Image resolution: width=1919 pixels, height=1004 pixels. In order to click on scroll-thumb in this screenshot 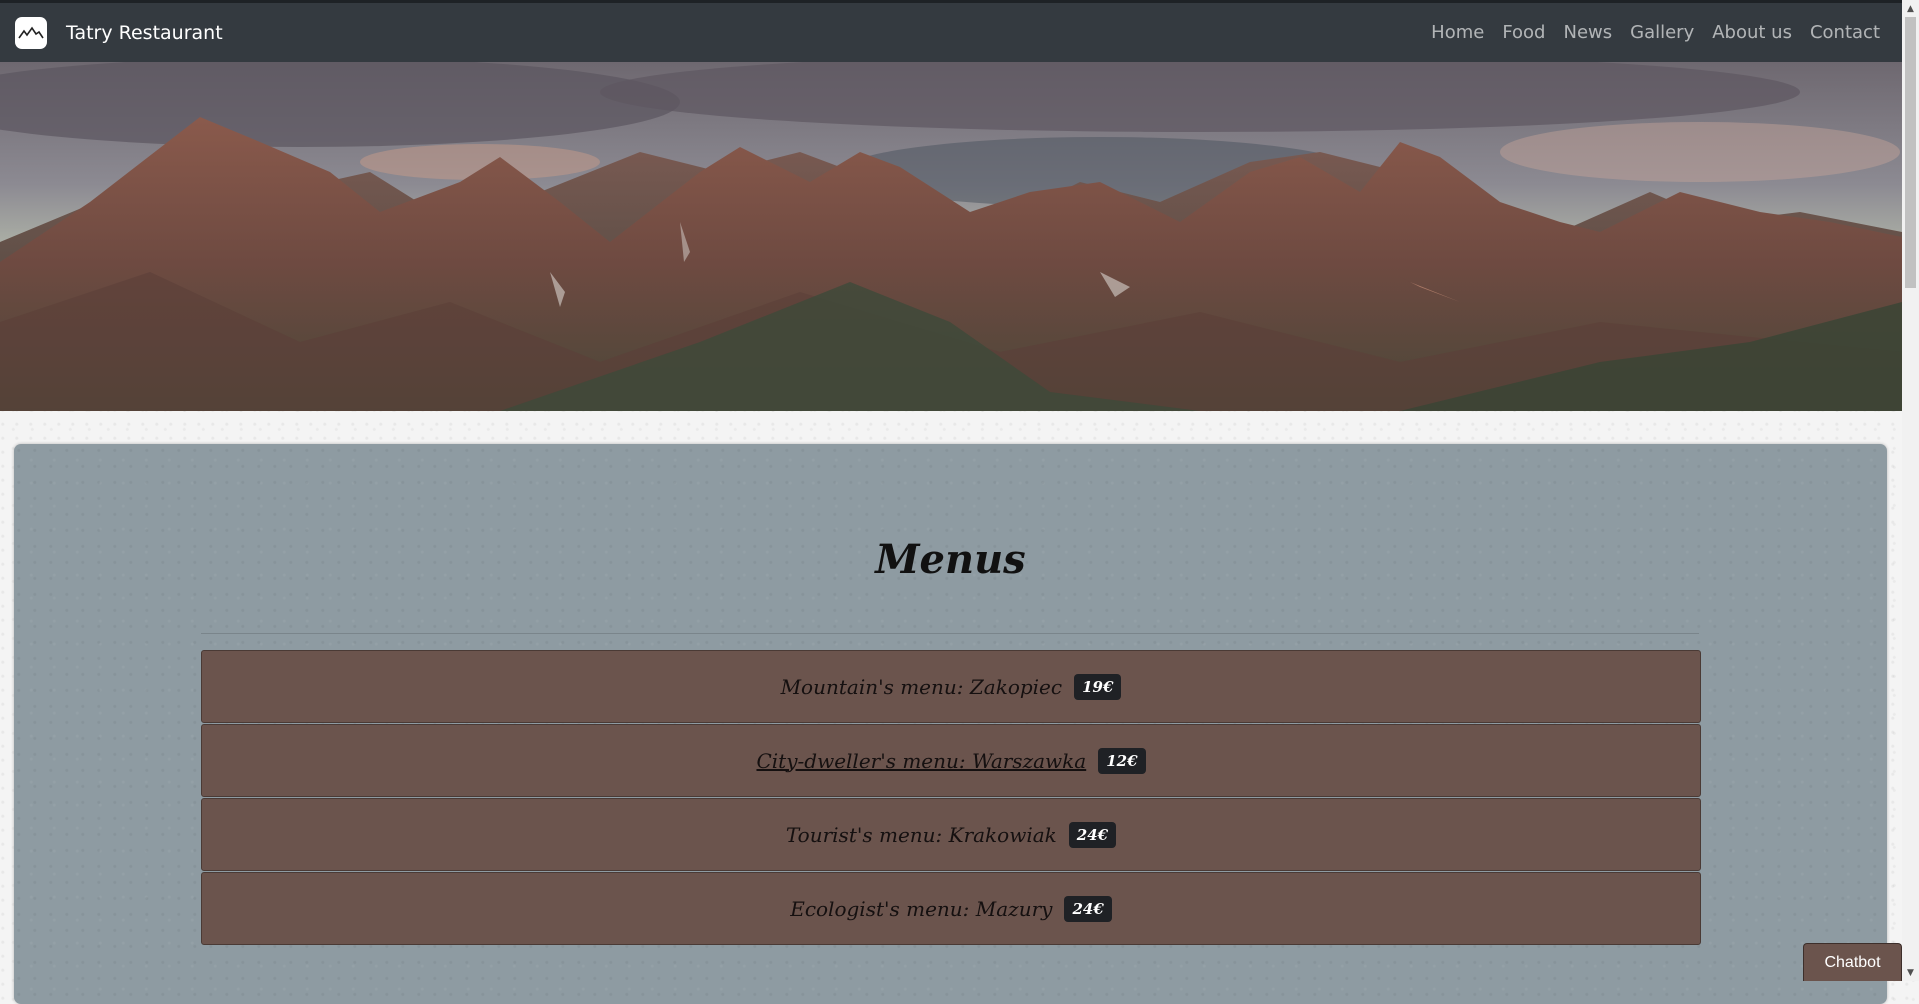, I will do `click(1910, 152)`.